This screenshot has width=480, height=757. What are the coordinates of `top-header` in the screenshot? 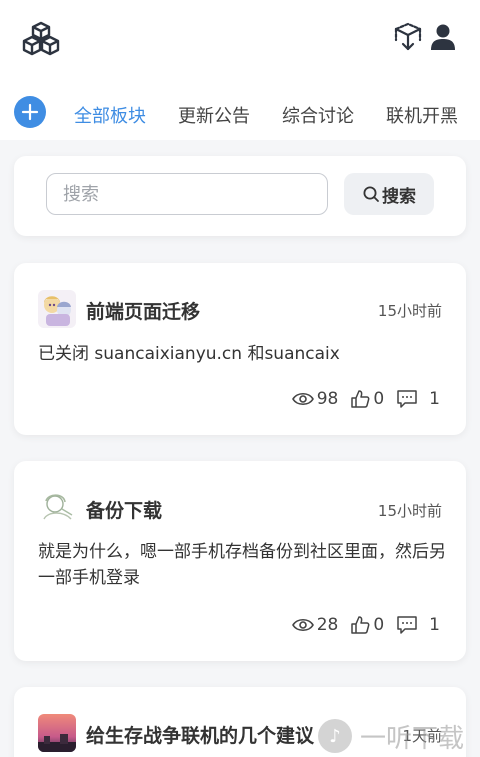 It's located at (240, 40).